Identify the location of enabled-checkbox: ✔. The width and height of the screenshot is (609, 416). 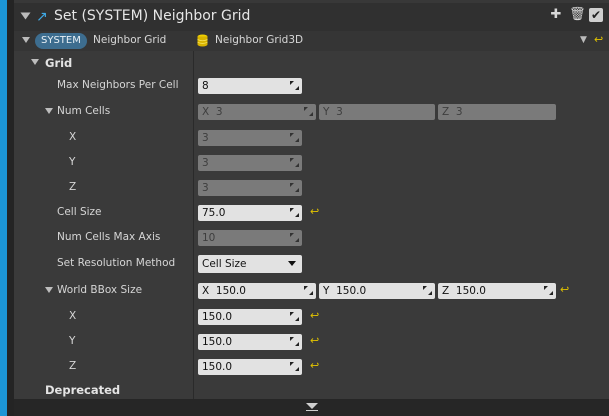
(596, 15).